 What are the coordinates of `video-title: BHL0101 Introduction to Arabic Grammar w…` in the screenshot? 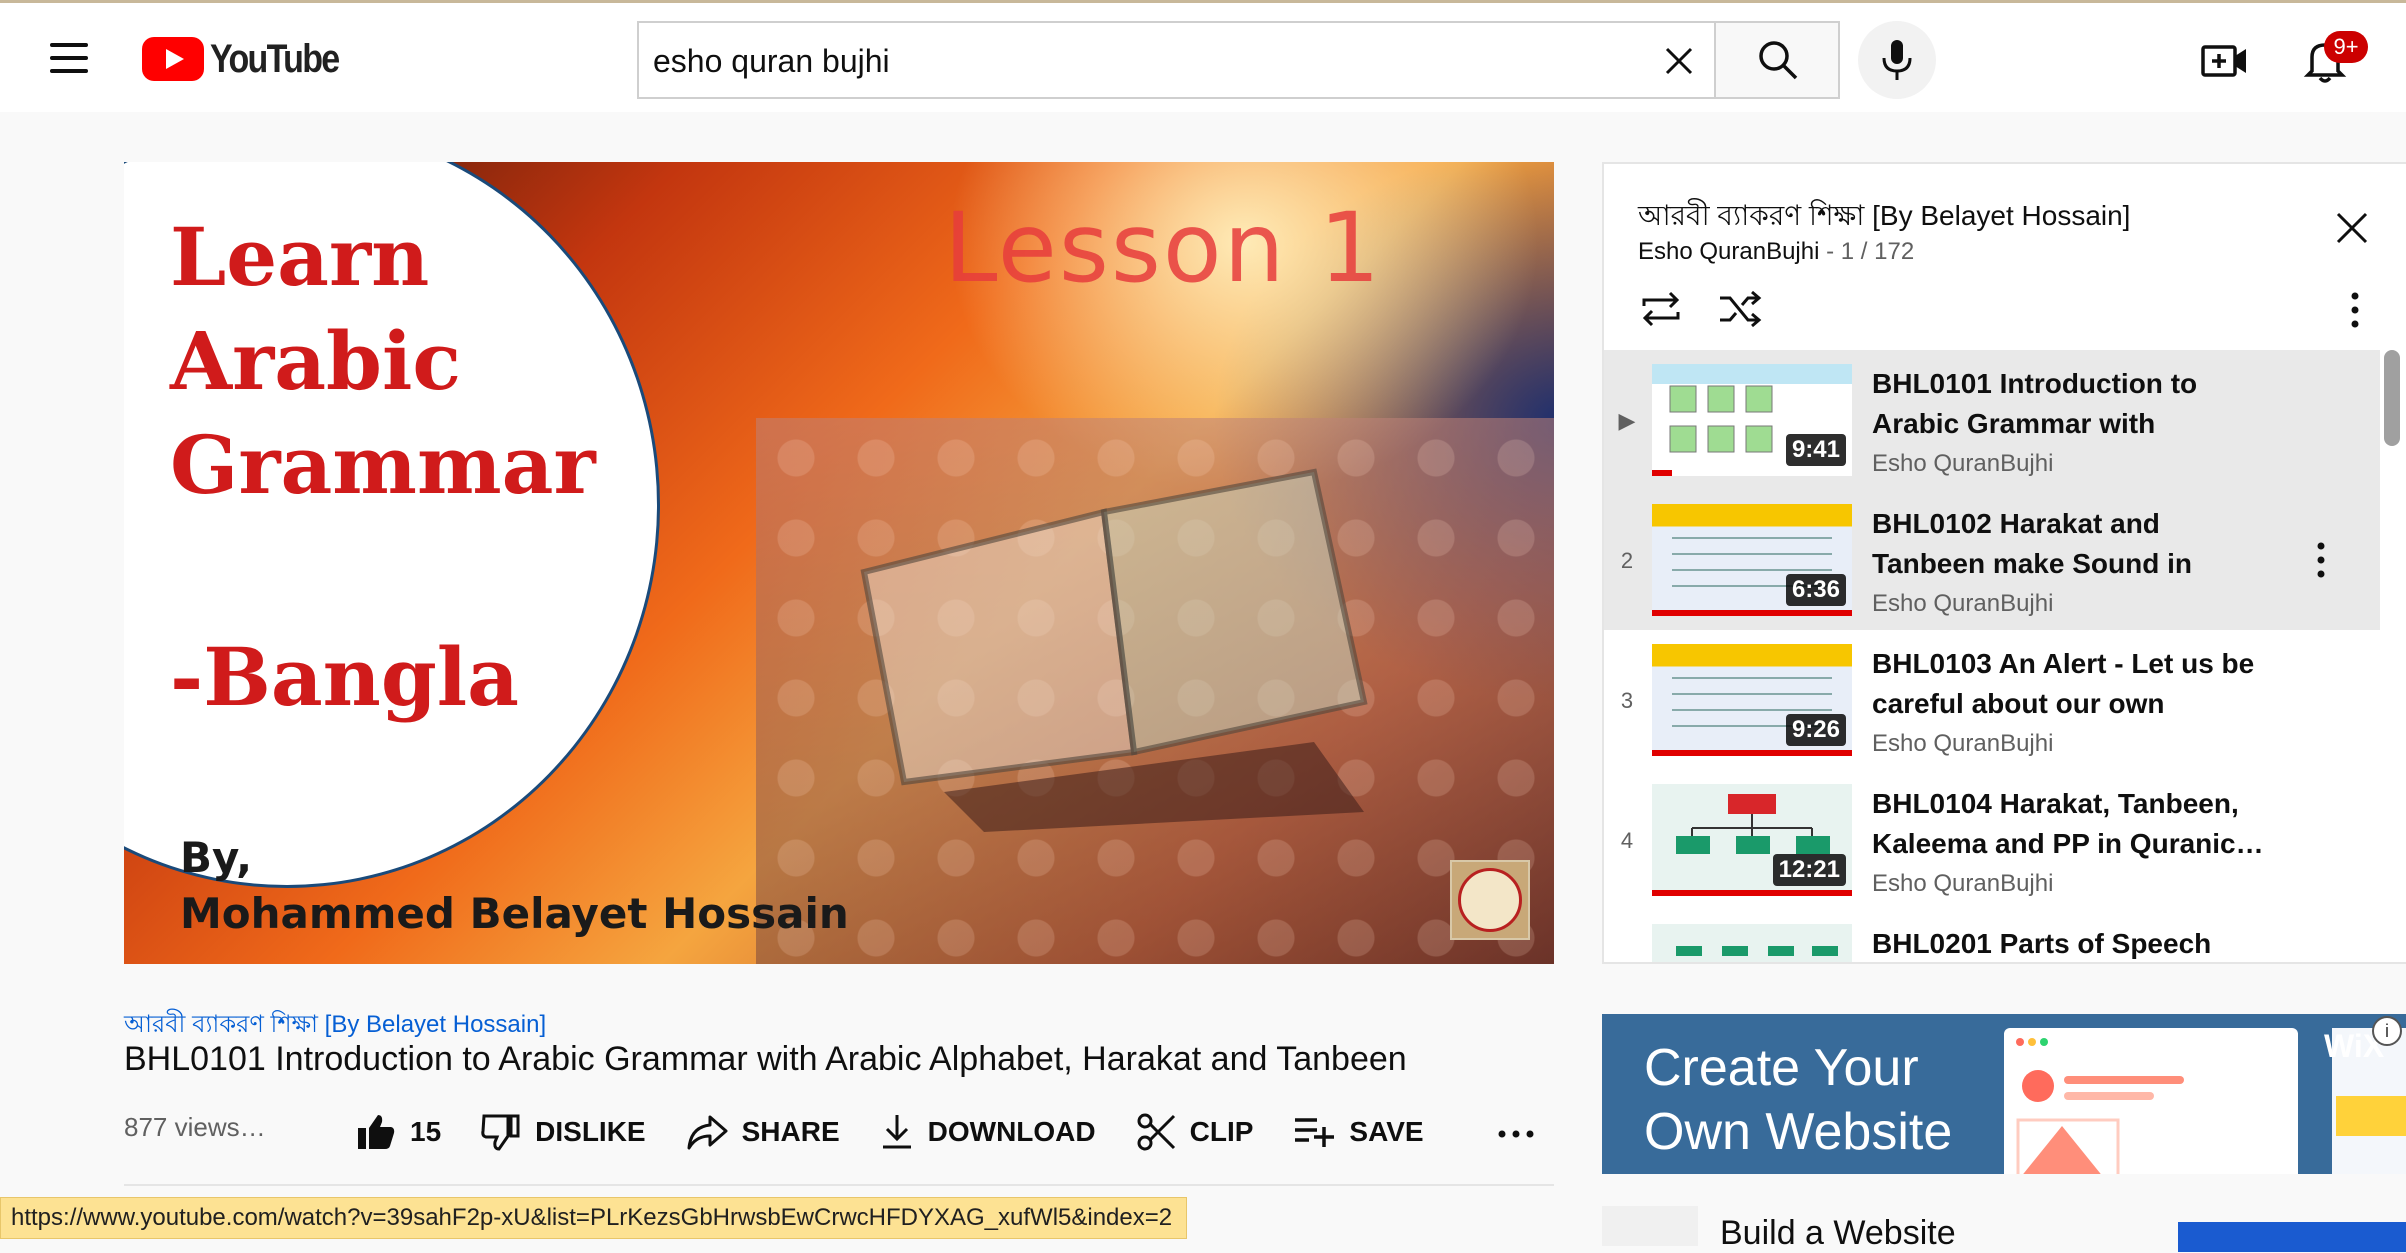 It's located at (765, 1059).